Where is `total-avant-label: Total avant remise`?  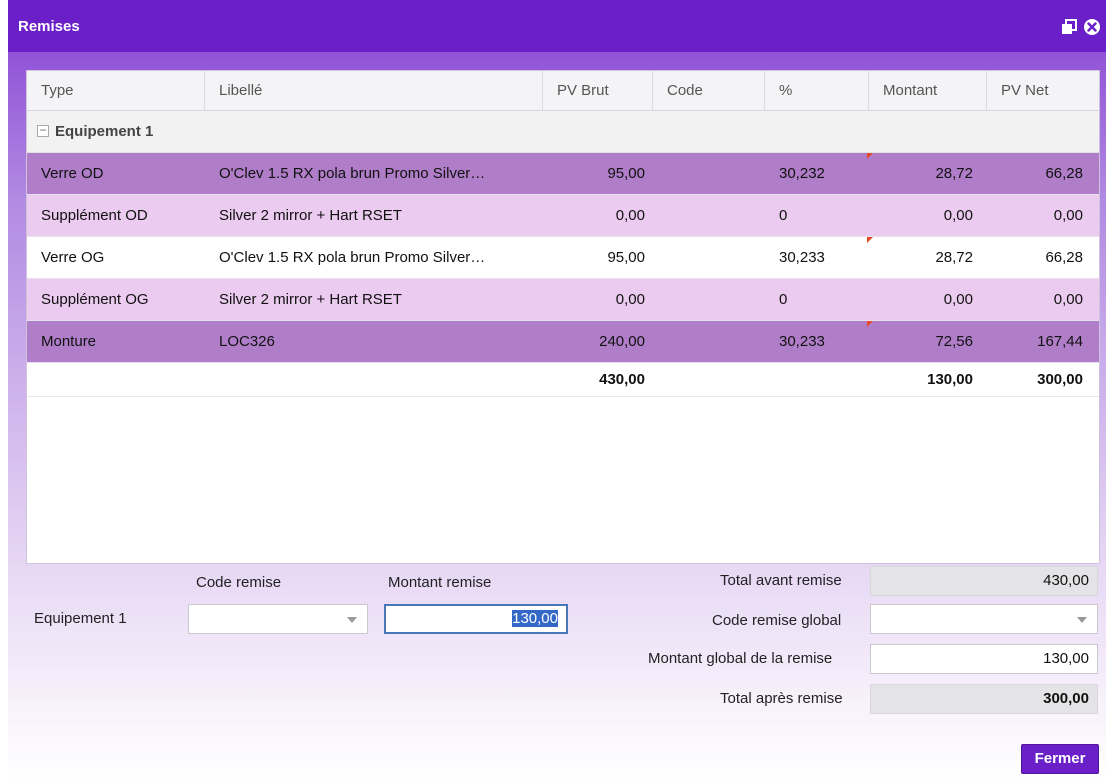
total-avant-label: Total avant remise is located at coordinates (781, 580).